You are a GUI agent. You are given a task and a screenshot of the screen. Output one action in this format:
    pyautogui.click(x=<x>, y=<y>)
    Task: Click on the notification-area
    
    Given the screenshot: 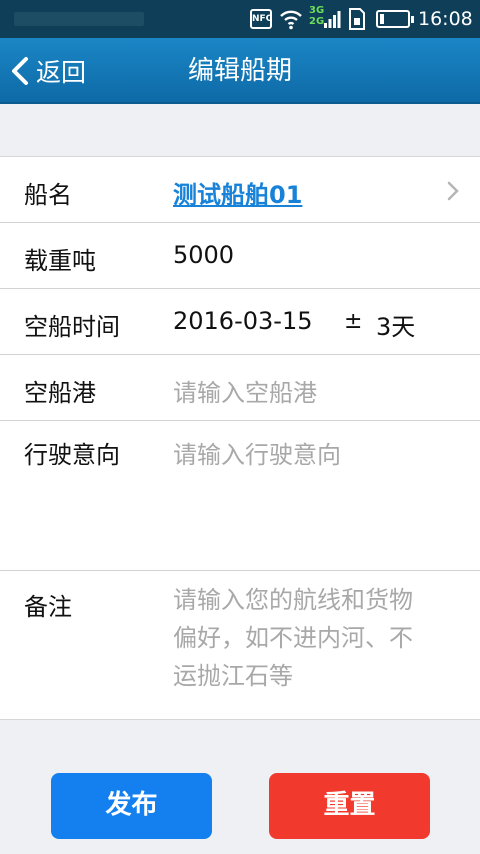 What is the action you would take?
    pyautogui.click(x=79, y=19)
    